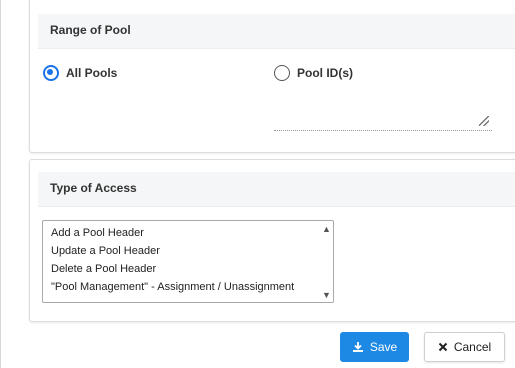 The height and width of the screenshot is (368, 515). I want to click on type-of-access-title: Type of Access, so click(93, 188).